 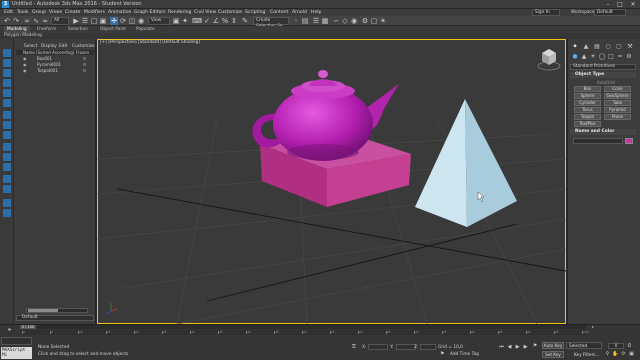 I want to click on workspace-dropdown: Default, so click(x=610, y=12).